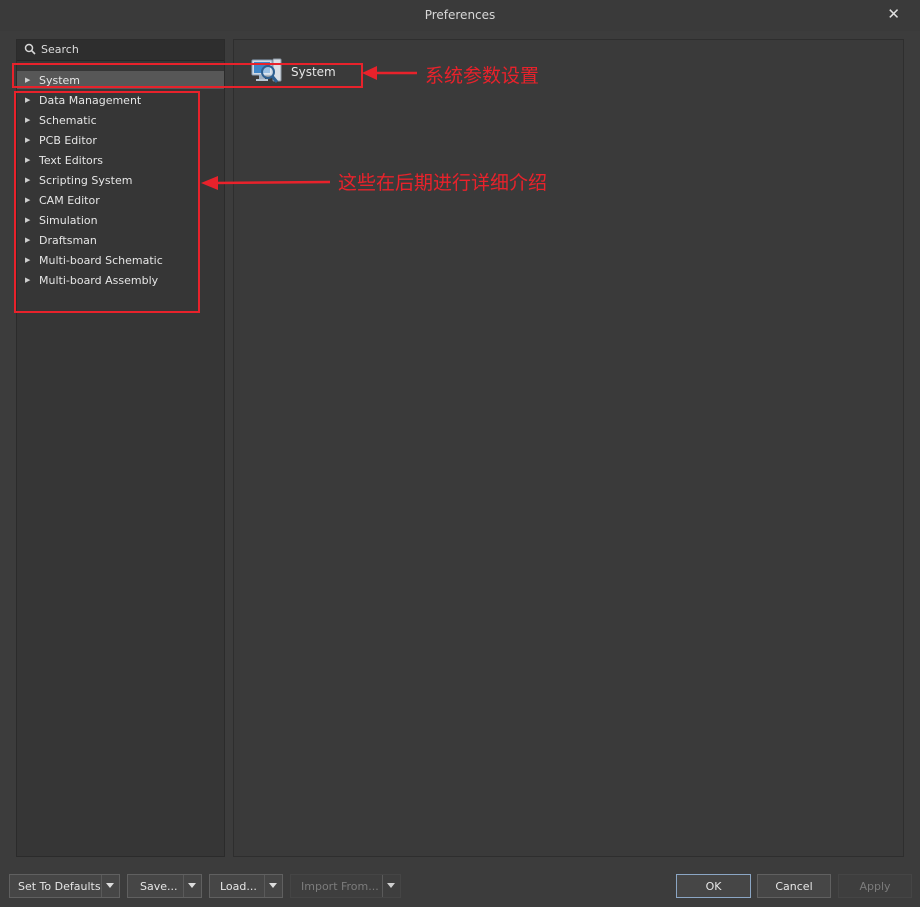 Image resolution: width=920 pixels, height=907 pixels. I want to click on set-to-defaults-label: Set To Defaults, so click(59, 886).